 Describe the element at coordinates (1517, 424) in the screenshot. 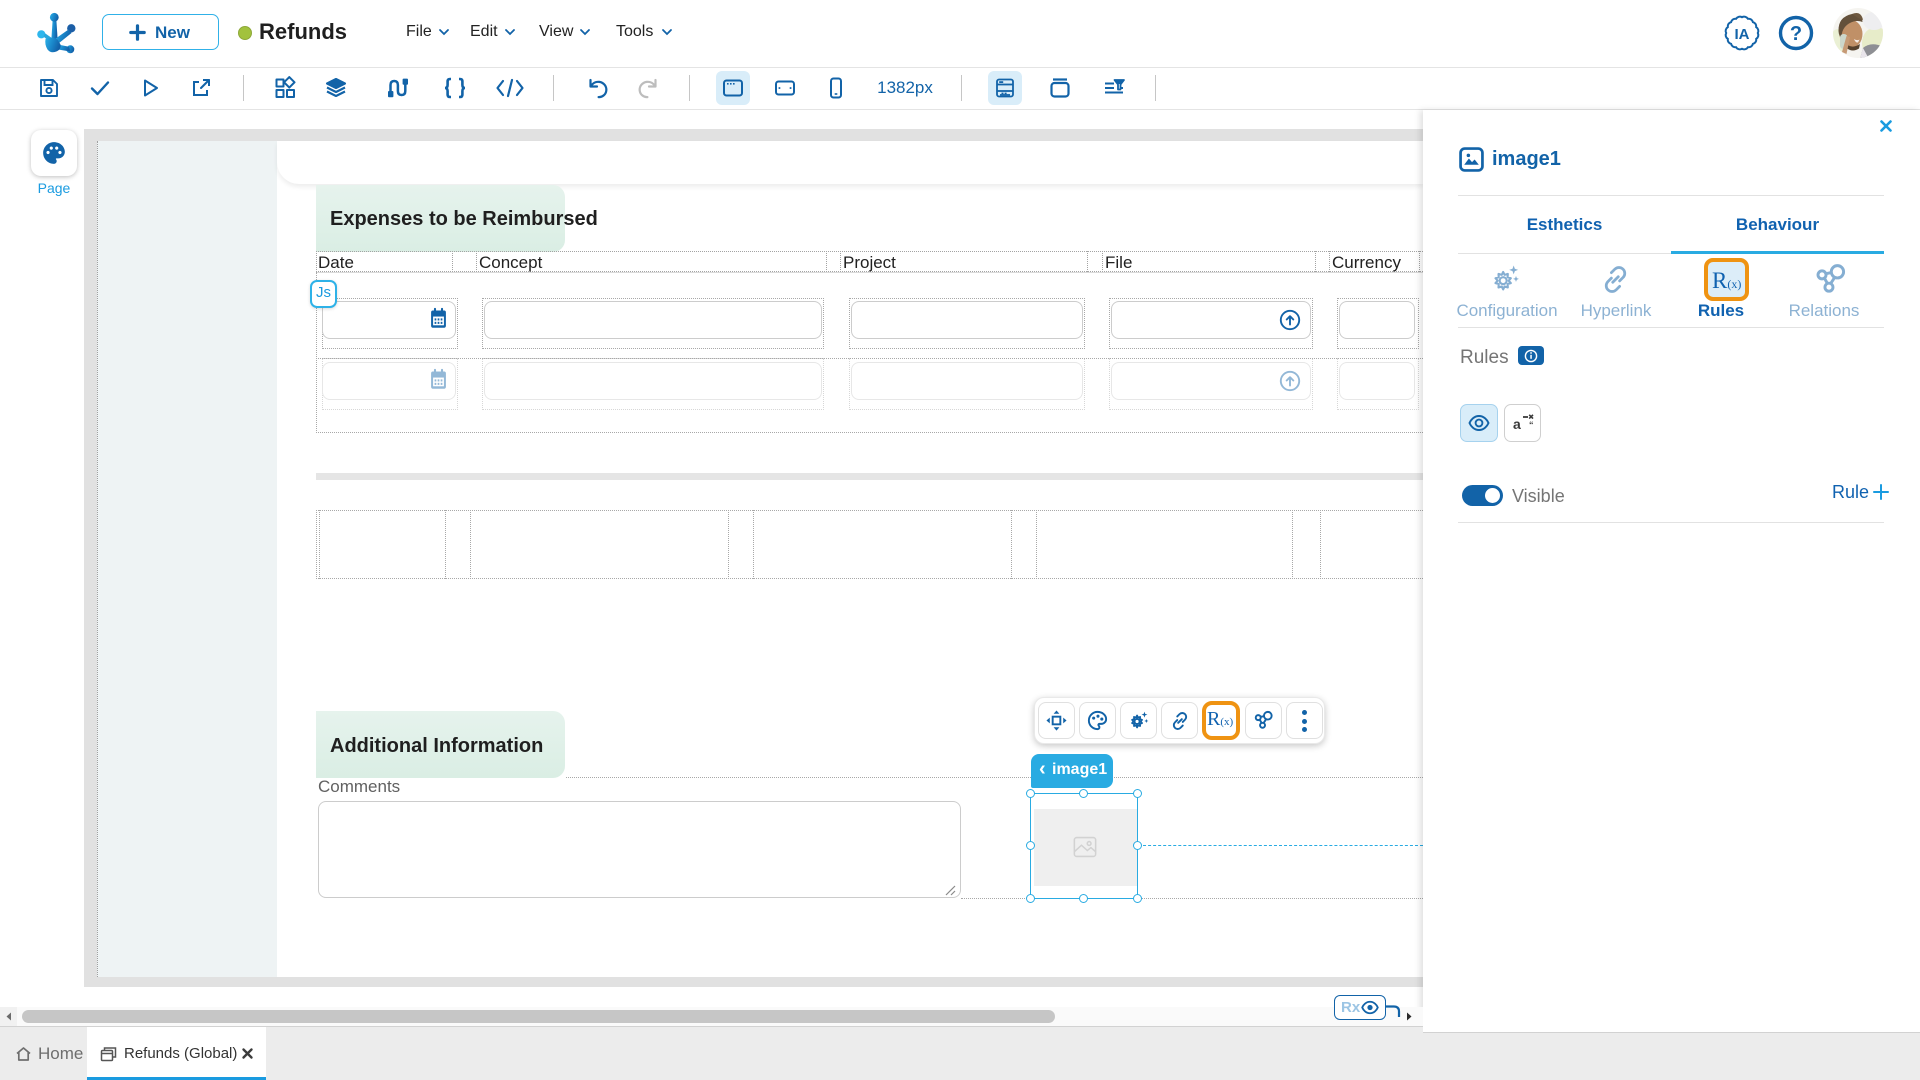

I see `svg-text: a` at that location.